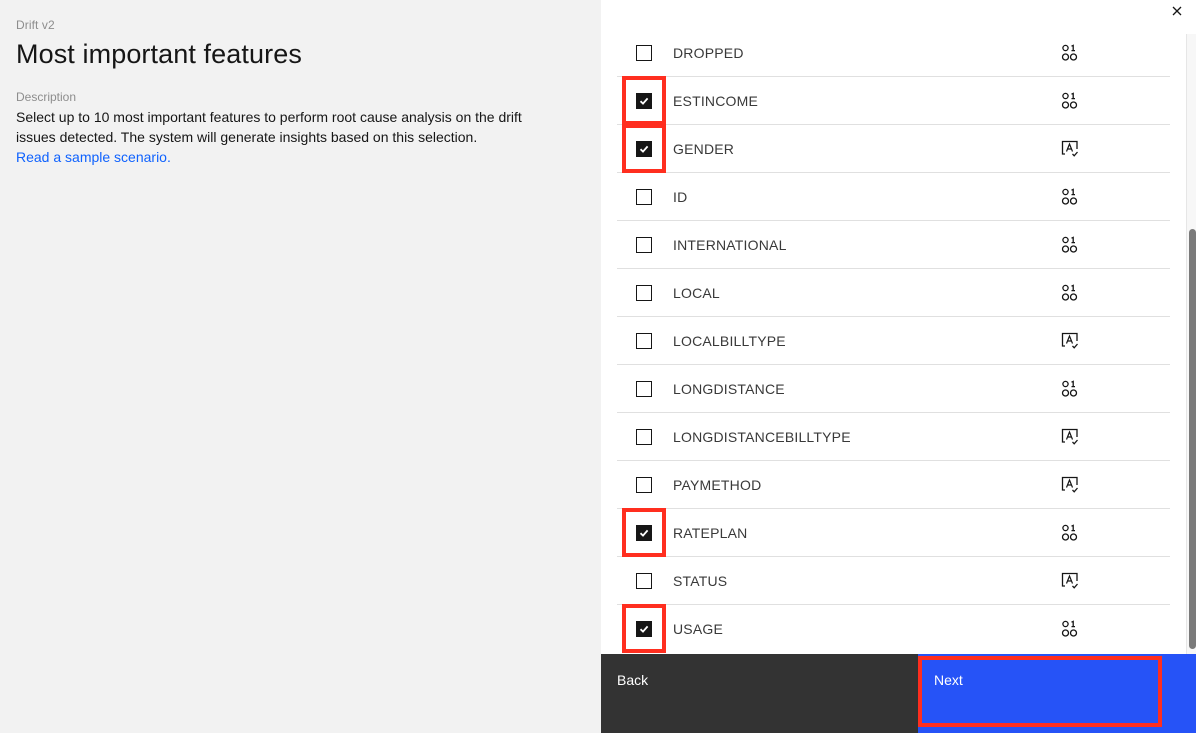  Describe the element at coordinates (159, 54) in the screenshot. I see `page-title: Most important features` at that location.